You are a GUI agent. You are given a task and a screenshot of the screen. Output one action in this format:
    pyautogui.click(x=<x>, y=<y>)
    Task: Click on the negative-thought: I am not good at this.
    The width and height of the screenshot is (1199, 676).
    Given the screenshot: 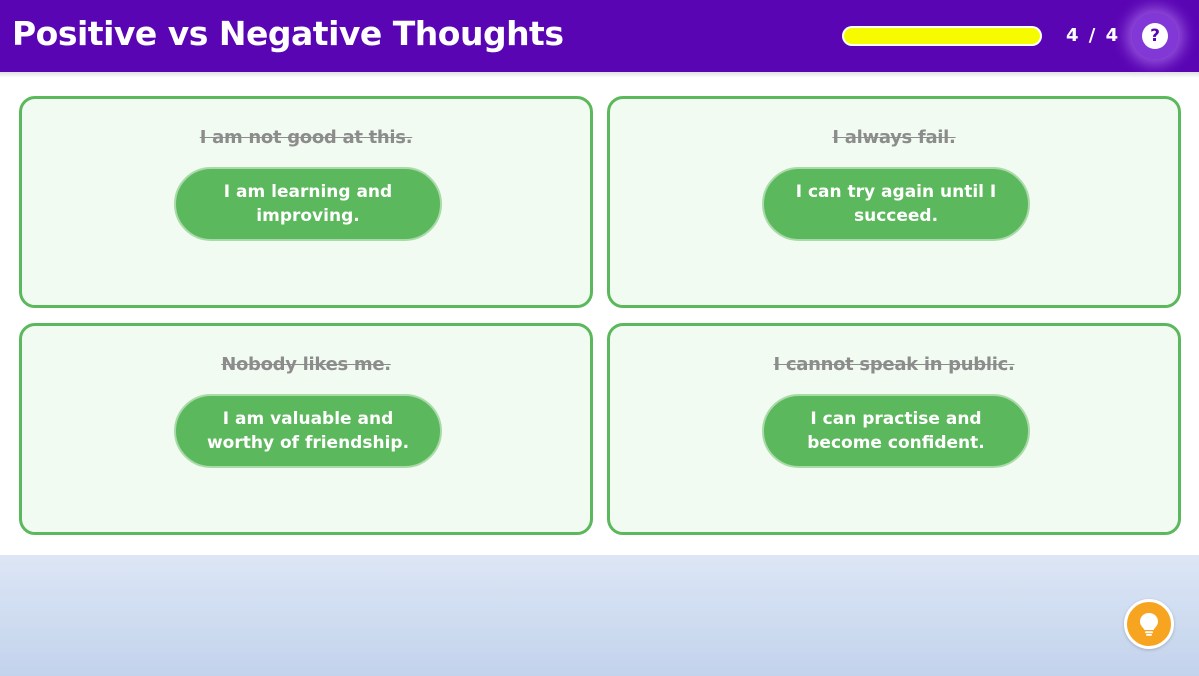 What is the action you would take?
    pyautogui.click(x=306, y=137)
    